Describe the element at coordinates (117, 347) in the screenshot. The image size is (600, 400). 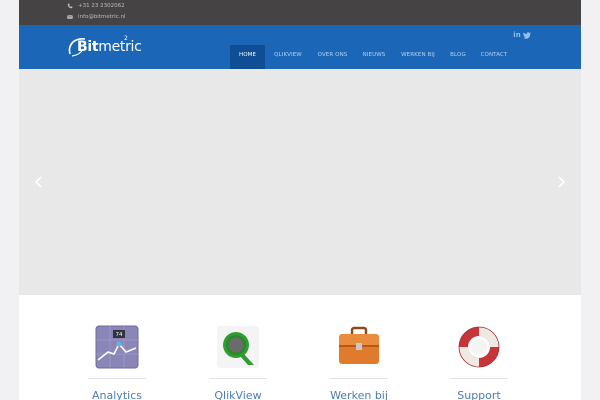
I see `analytics-chart-icon: 74` at that location.